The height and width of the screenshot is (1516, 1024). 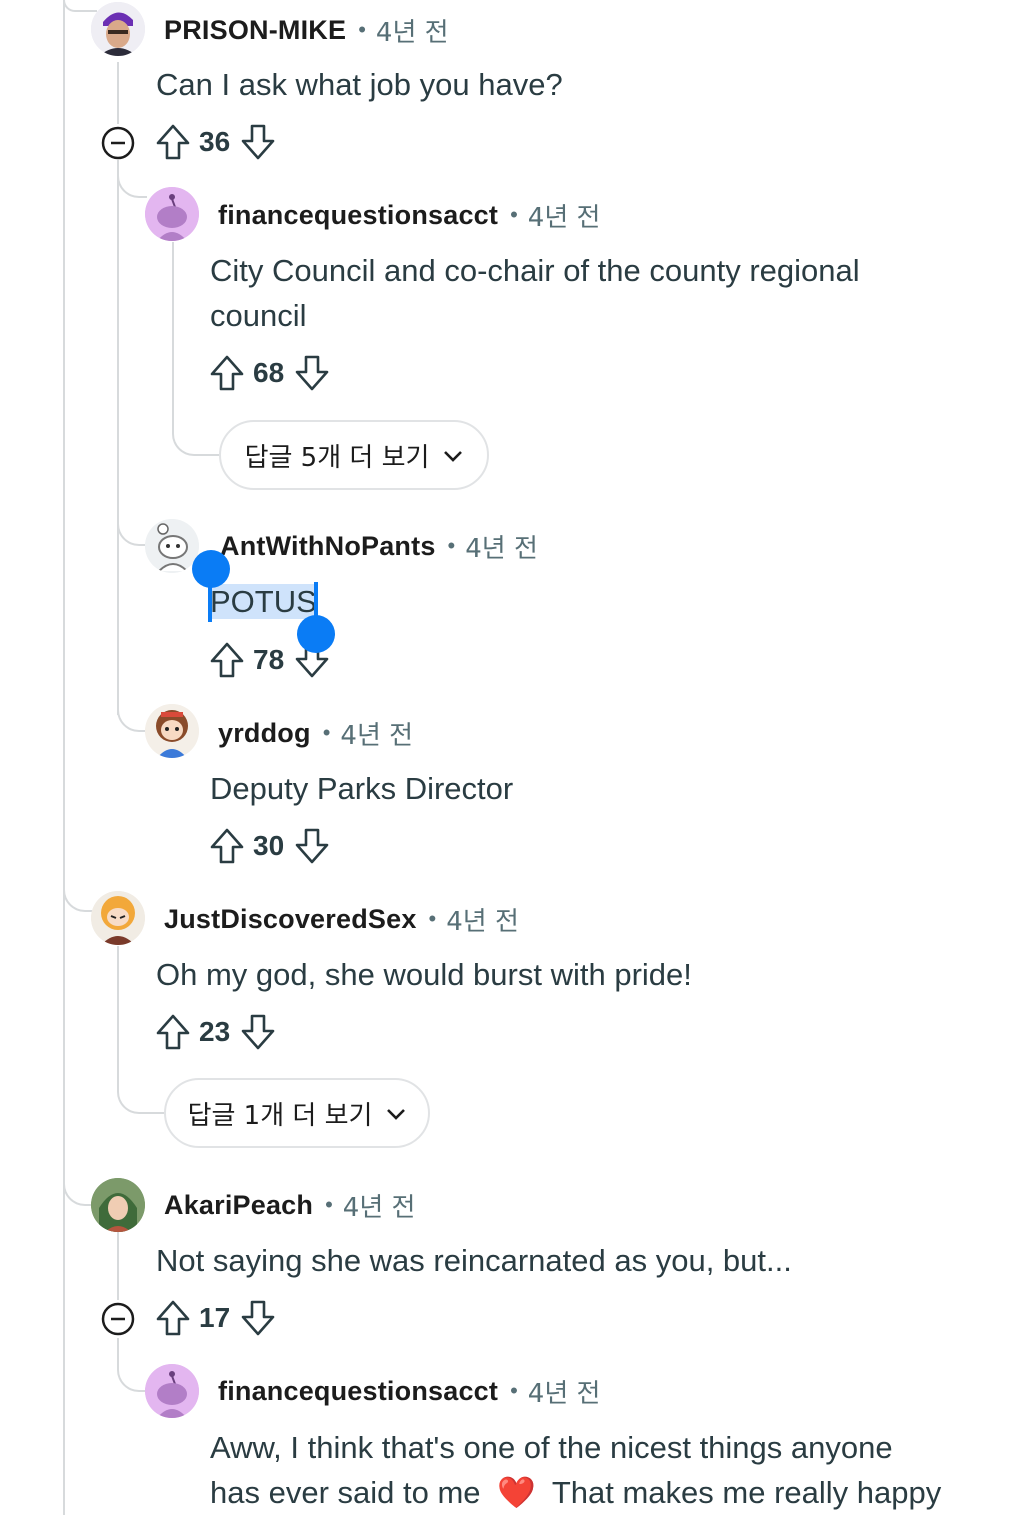 What do you see at coordinates (118, 93) in the screenshot?
I see `thread-line-prison-mike` at bounding box center [118, 93].